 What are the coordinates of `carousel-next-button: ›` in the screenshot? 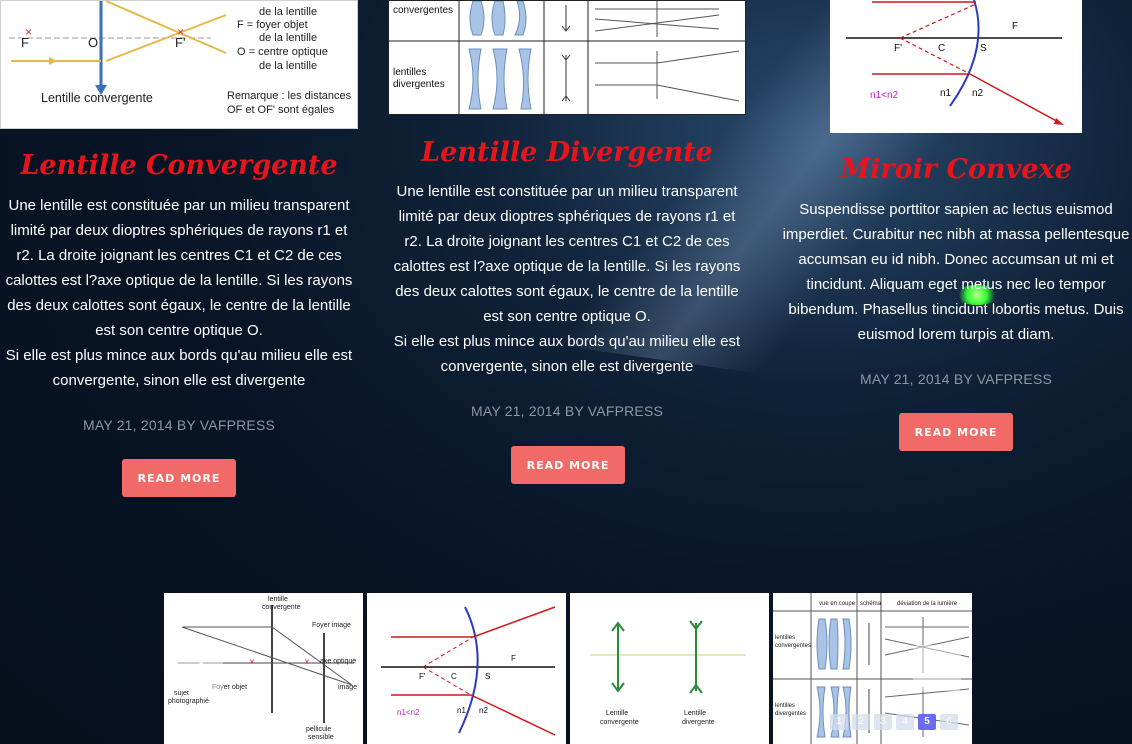 It's located at (937, 668).